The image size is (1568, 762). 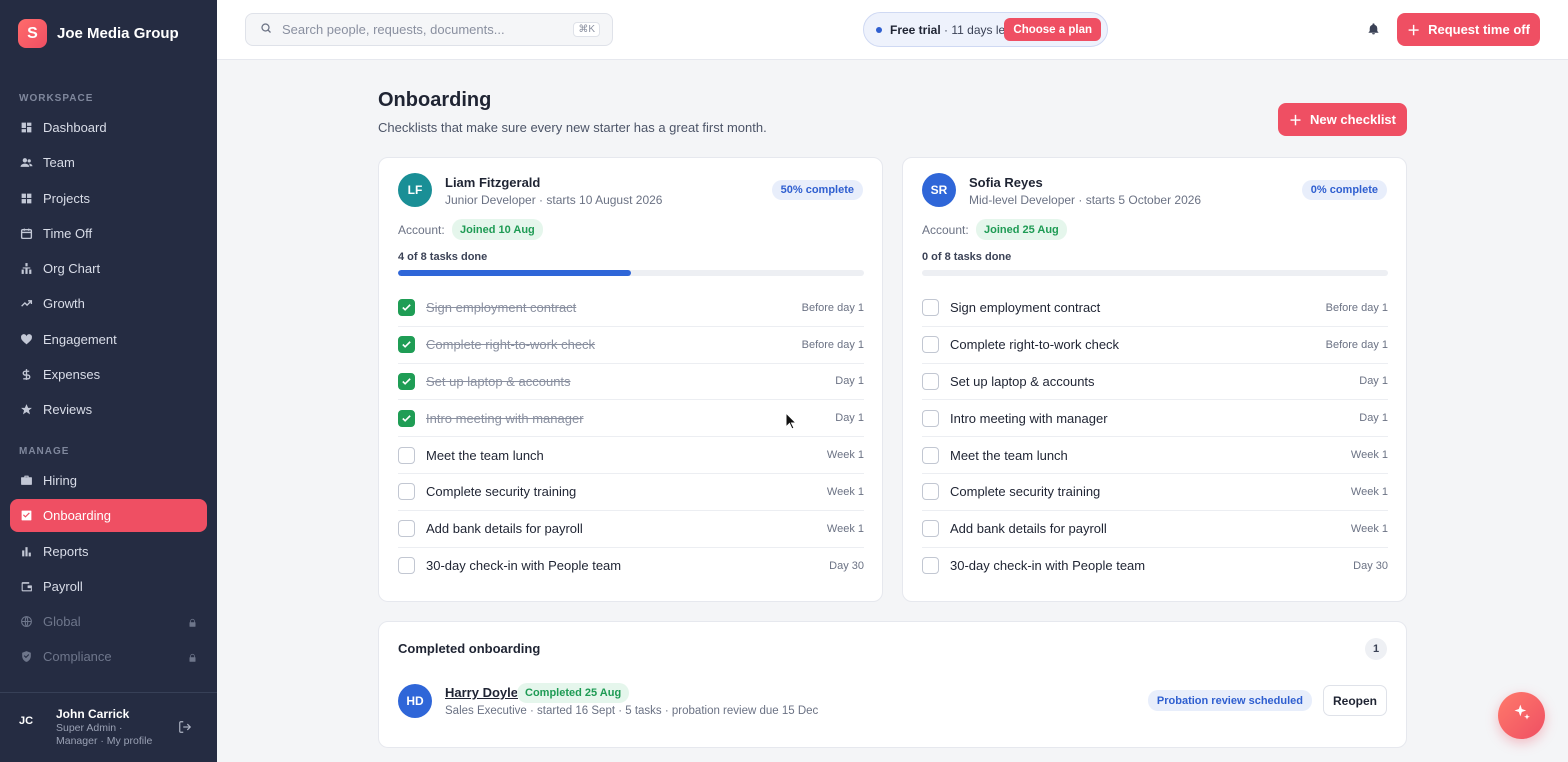 I want to click on sidebar-item-org-chart: Org Chart, so click(x=108, y=268).